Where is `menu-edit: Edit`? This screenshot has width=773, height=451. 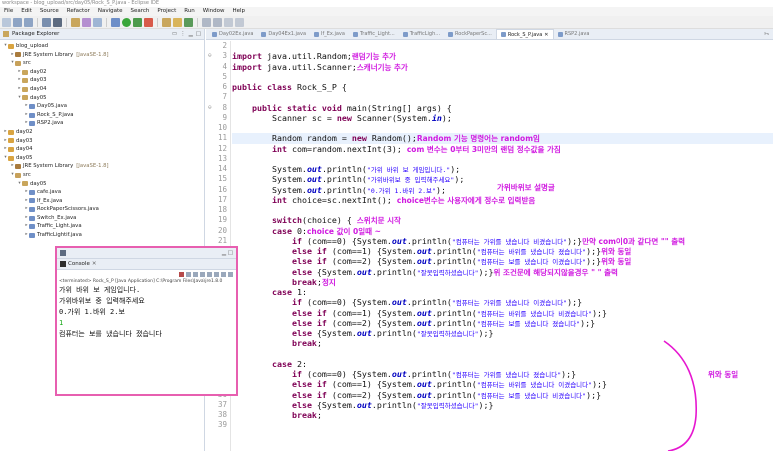
menu-edit: Edit is located at coordinates (26, 11).